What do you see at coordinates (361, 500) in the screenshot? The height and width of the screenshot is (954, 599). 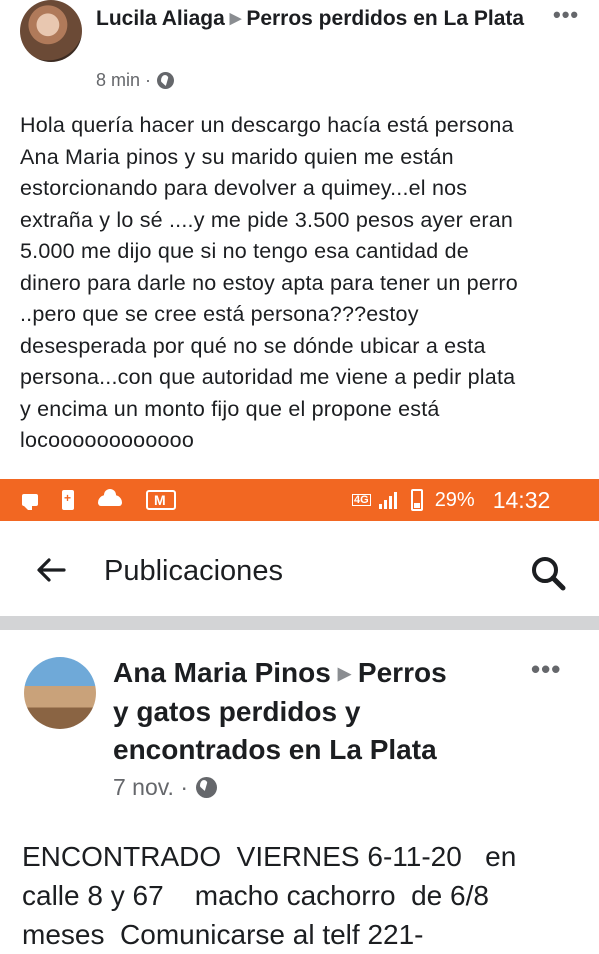 I see `network-4g-icon: 4G` at bounding box center [361, 500].